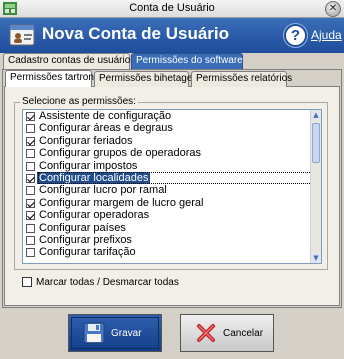  I want to click on toggle-all-checkbox, so click(27, 282).